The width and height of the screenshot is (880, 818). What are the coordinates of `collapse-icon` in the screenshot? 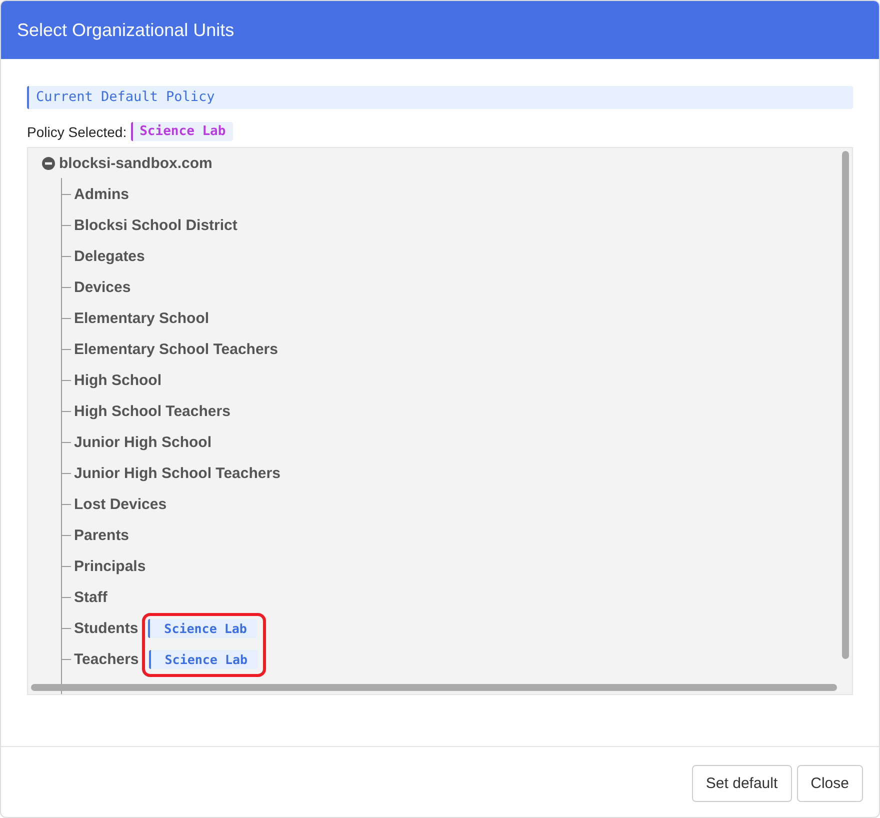 It's located at (48, 163).